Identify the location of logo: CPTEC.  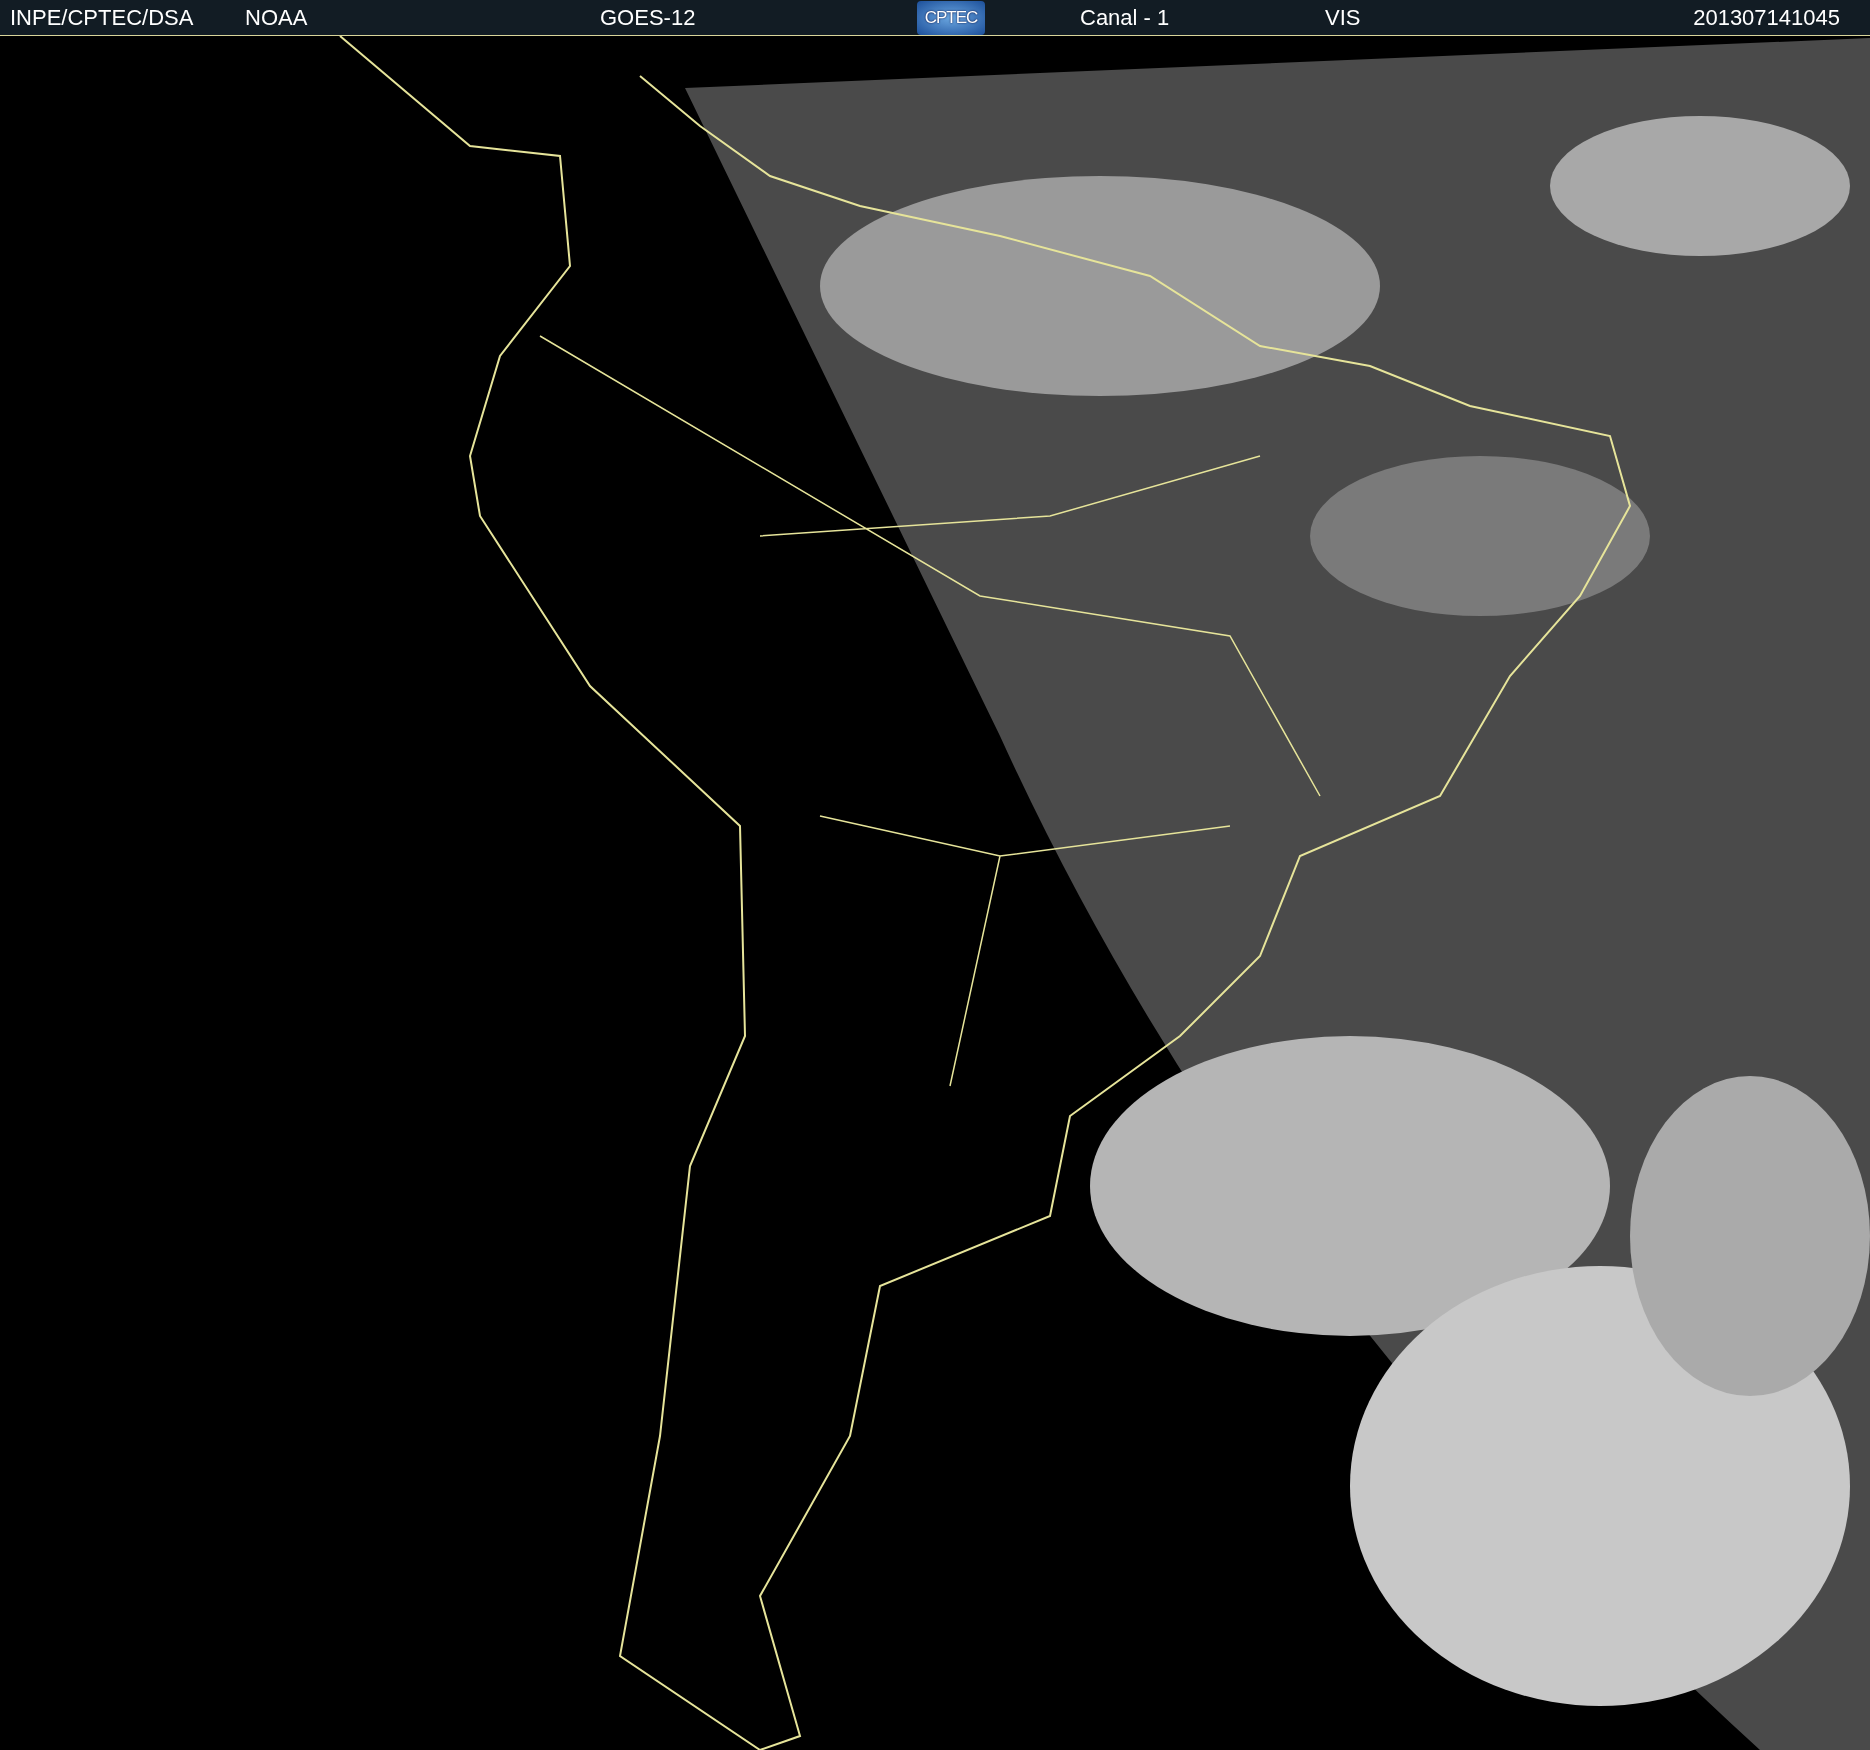
(951, 17).